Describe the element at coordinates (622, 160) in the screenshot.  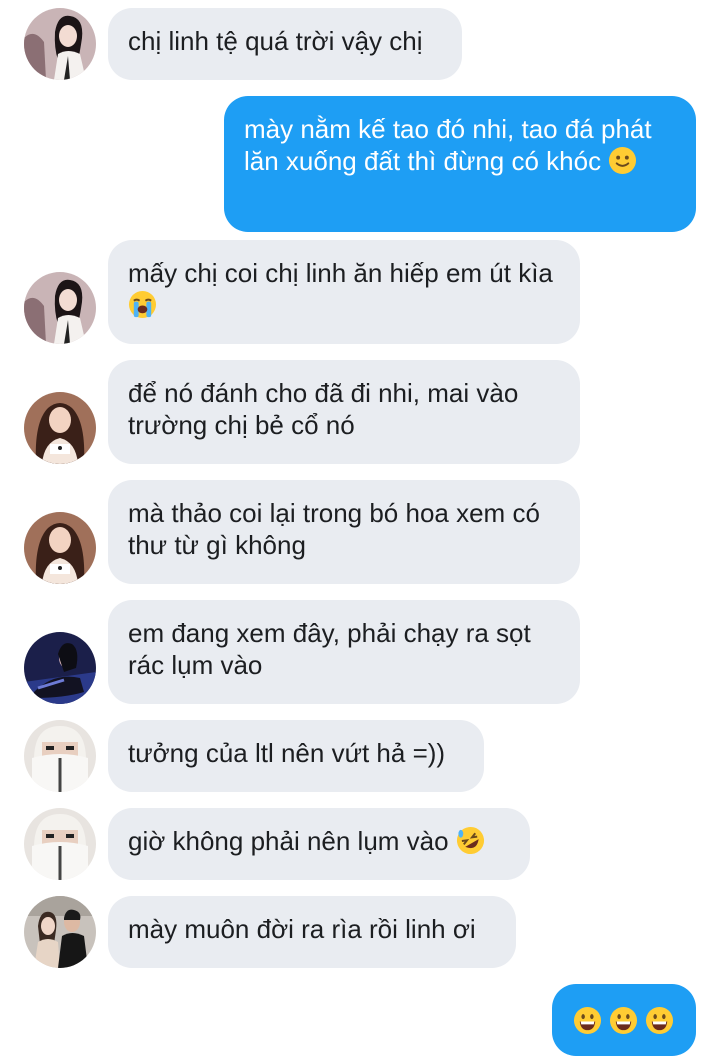
I see `slightly-smiling-face-emoji` at that location.